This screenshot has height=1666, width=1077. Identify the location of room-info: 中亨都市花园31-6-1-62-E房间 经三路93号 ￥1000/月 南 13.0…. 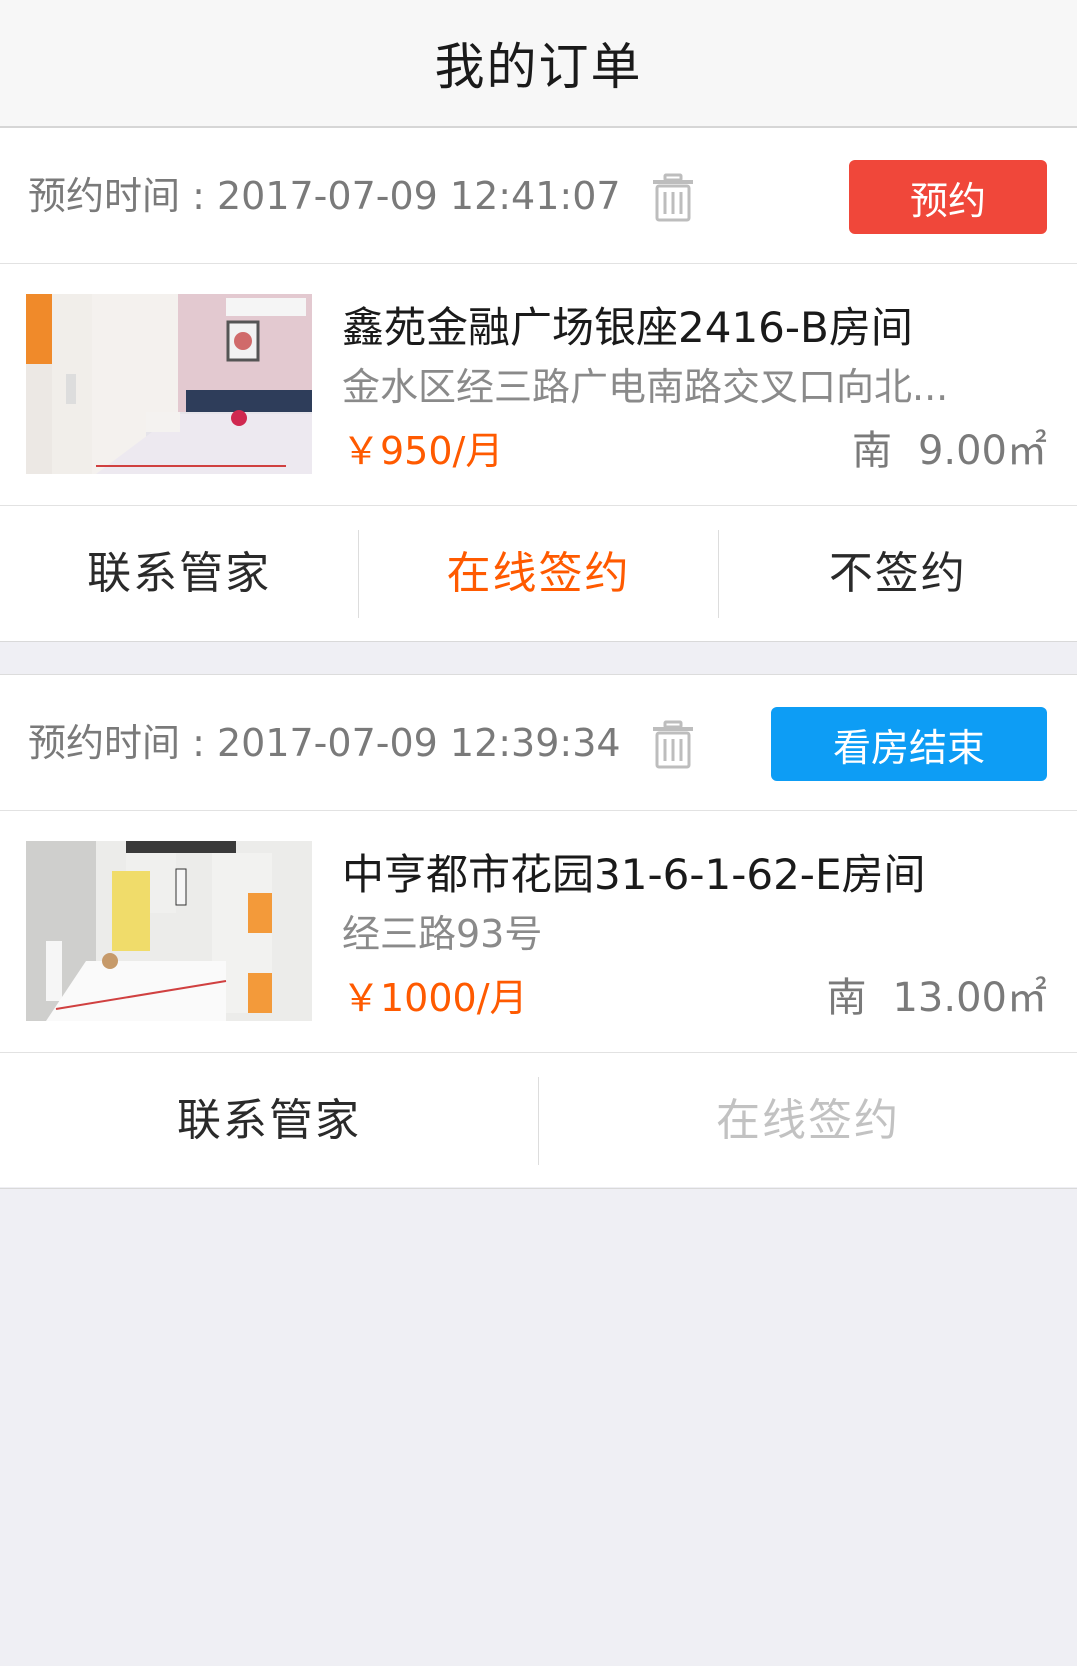
(538, 932).